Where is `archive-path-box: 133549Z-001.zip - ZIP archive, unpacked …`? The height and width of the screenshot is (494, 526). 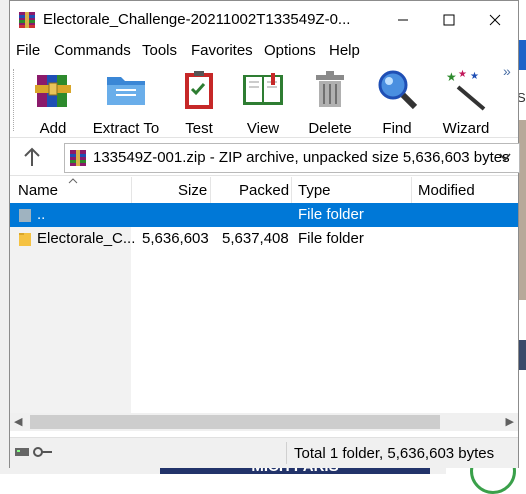 archive-path-box: 133549Z-001.zip - ZIP archive, unpacked … is located at coordinates (292, 158).